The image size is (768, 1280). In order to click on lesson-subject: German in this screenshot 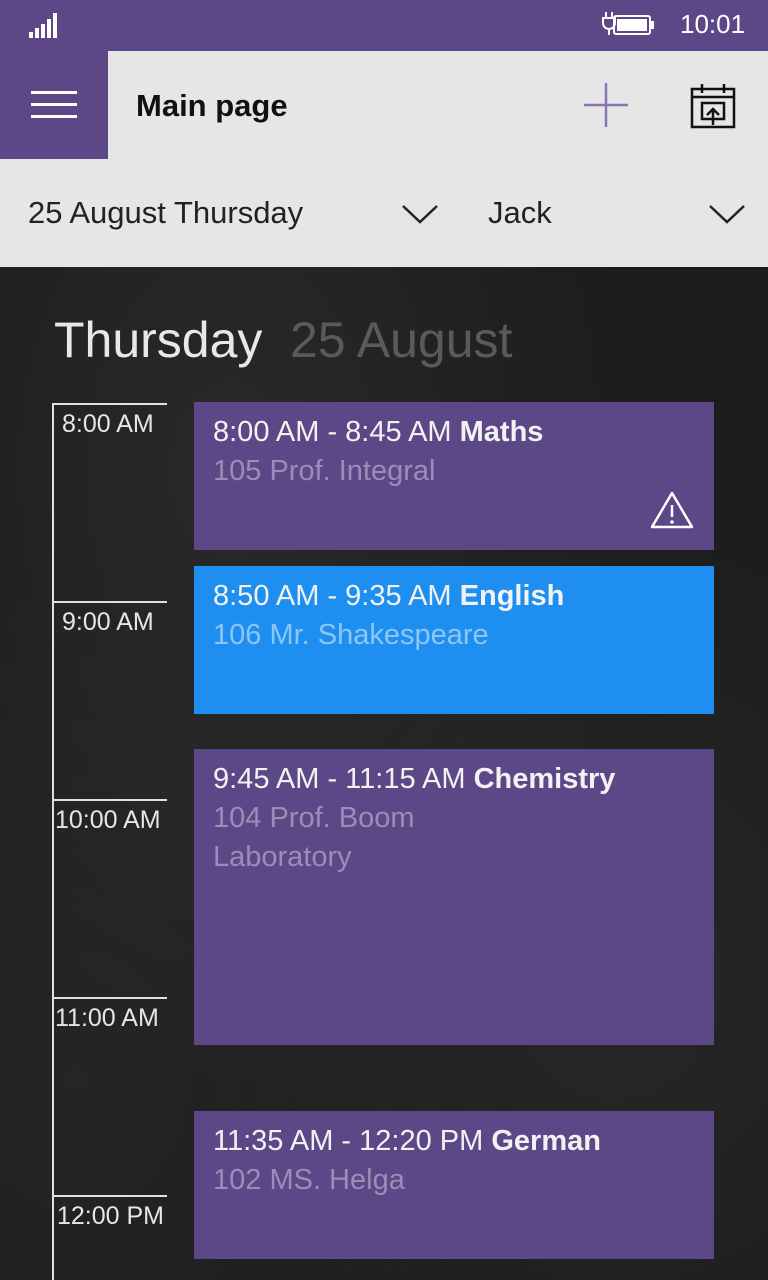, I will do `click(546, 1141)`.